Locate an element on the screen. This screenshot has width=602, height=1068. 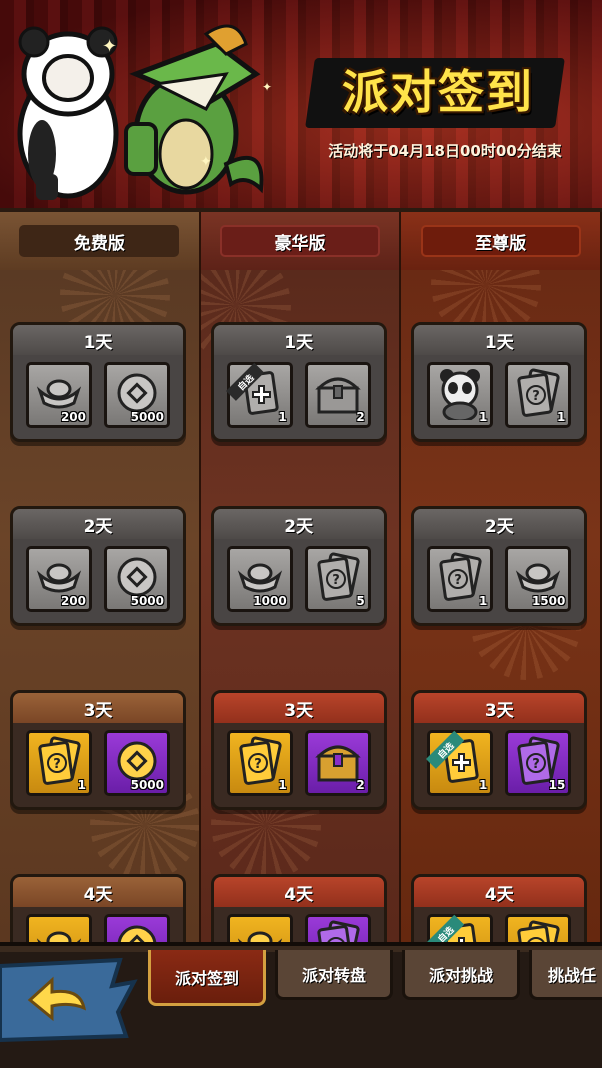
tier-tabs: 免费版 豪华版 至尊版 is located at coordinates (301, 241).